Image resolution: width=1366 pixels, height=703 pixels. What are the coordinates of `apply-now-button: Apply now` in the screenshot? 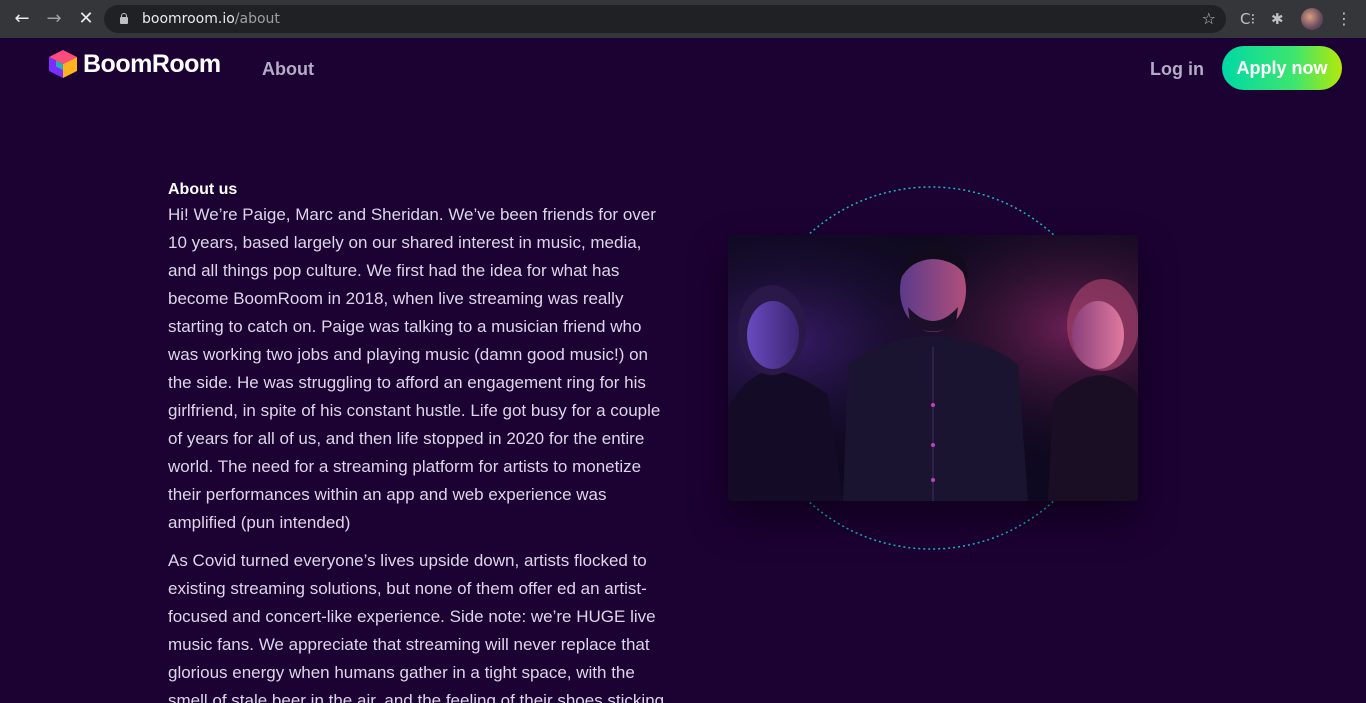 It's located at (1282, 68).